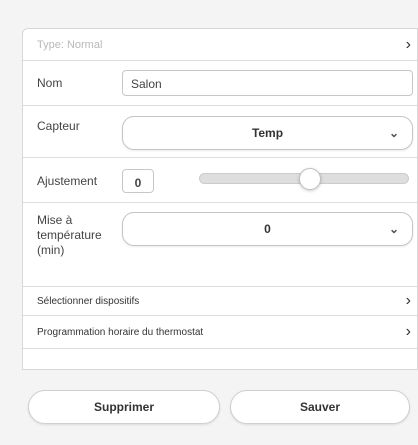 This screenshot has height=445, width=418. Describe the element at coordinates (70, 45) in the screenshot. I see `type-label: Type: Normal` at that location.